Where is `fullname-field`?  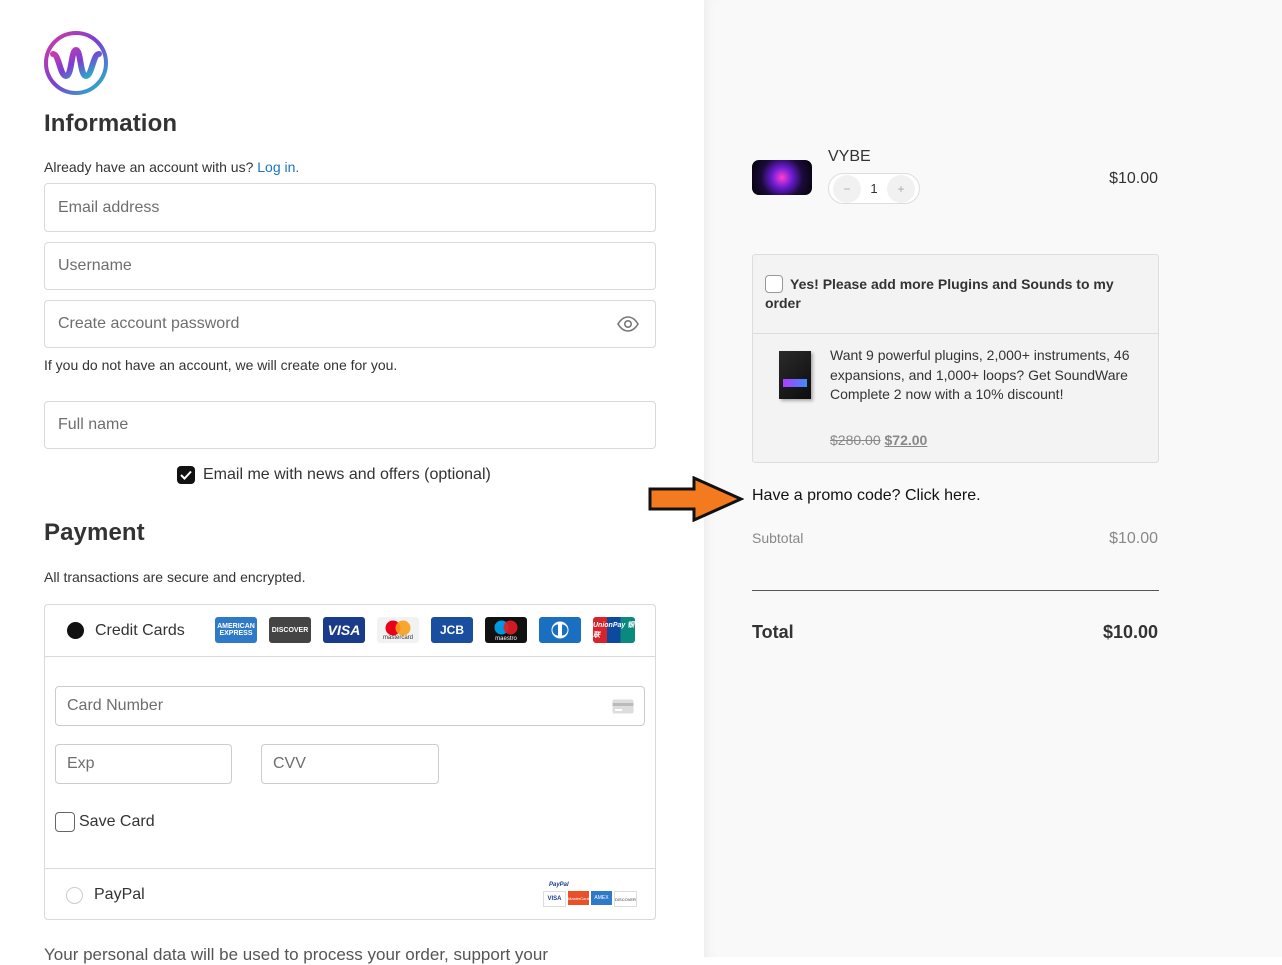
fullname-field is located at coordinates (350, 425).